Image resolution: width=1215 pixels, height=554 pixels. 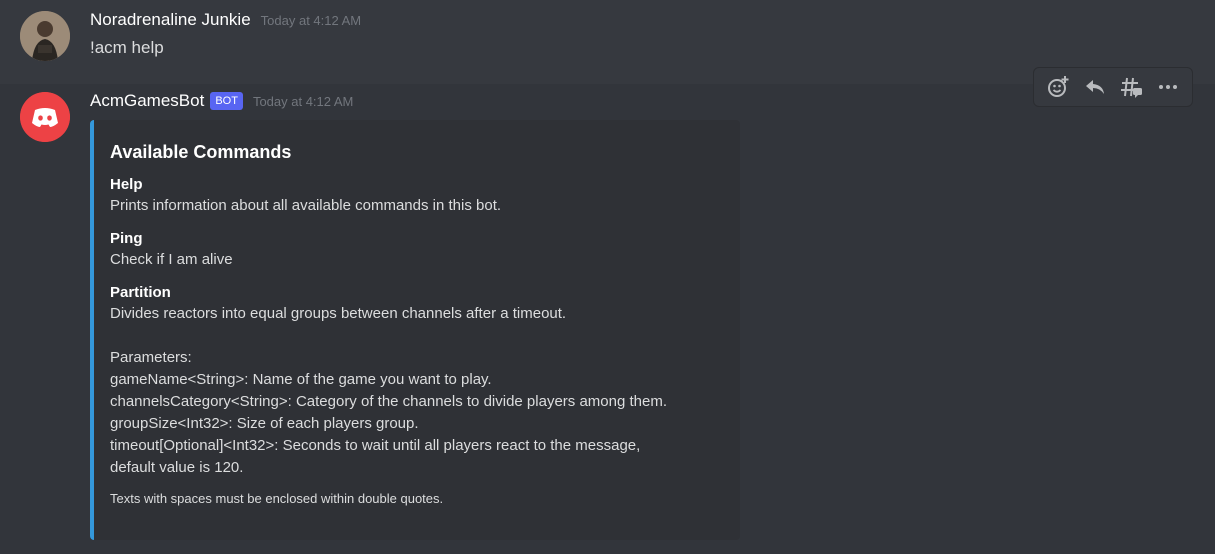 I want to click on field-value: Check if I am alive, so click(x=171, y=259).